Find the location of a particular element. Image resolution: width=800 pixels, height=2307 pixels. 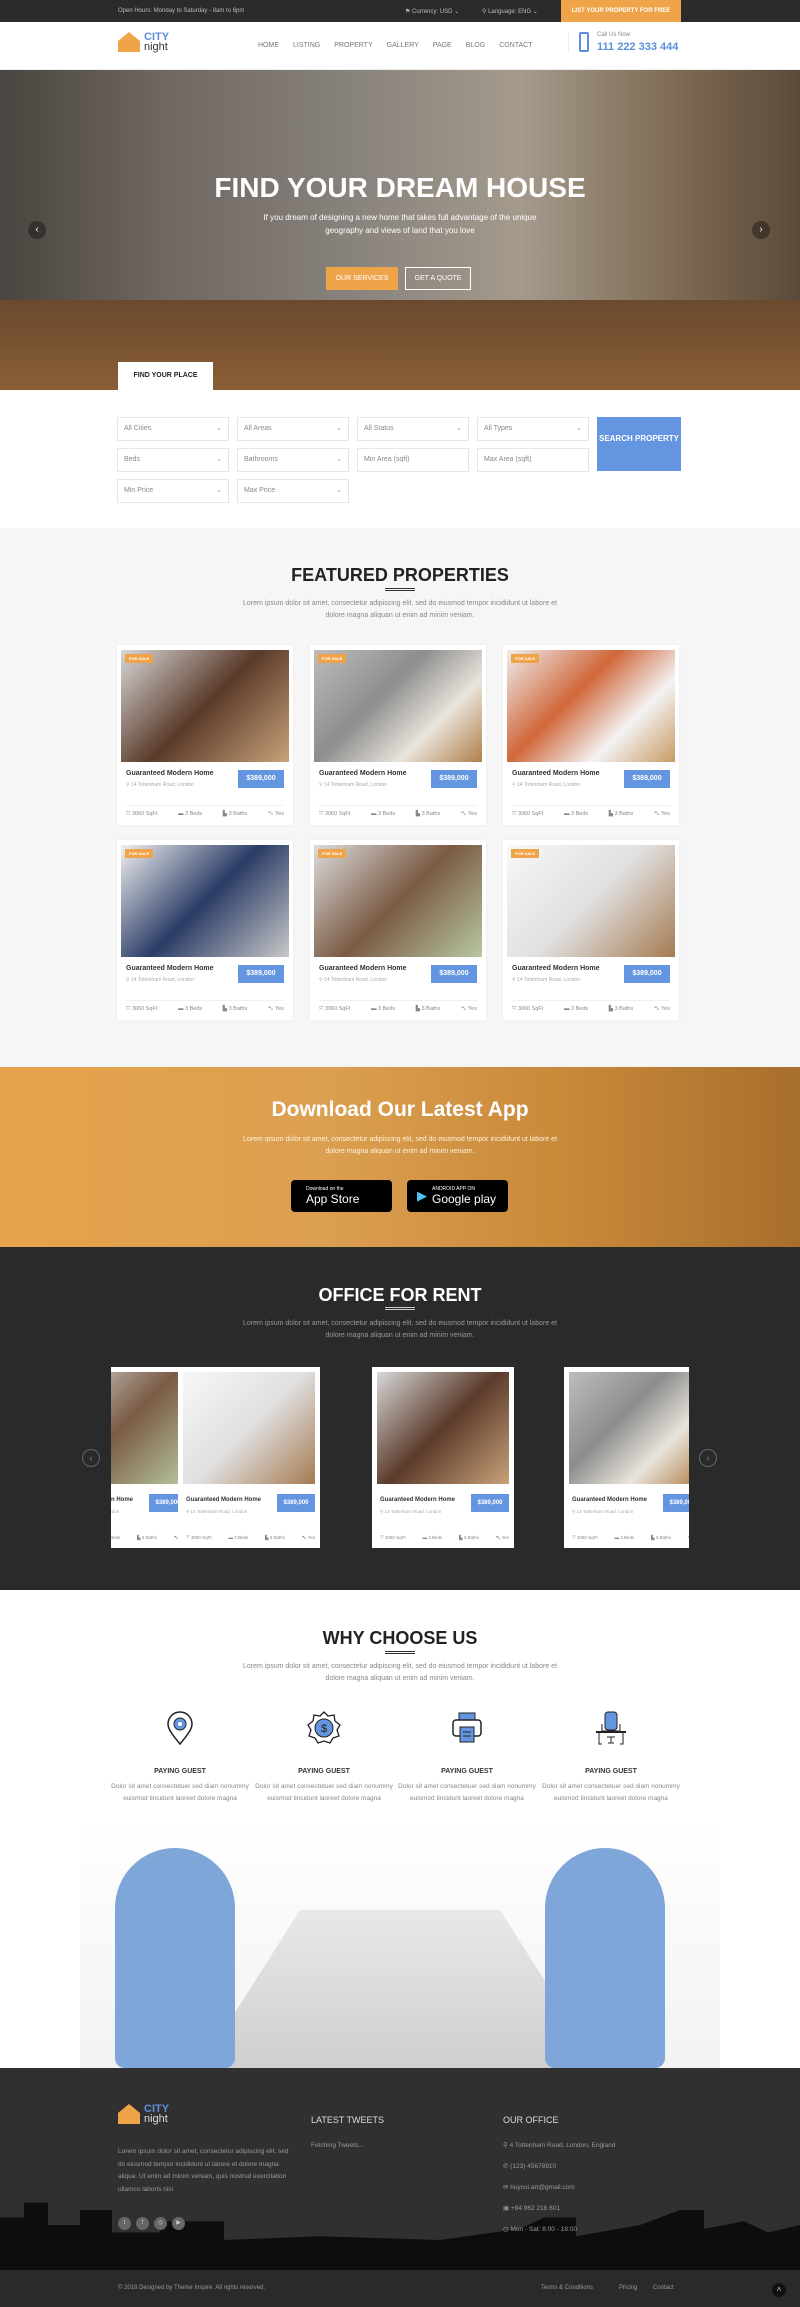

tweets-title: LATEST TWEETS is located at coordinates (348, 2120).